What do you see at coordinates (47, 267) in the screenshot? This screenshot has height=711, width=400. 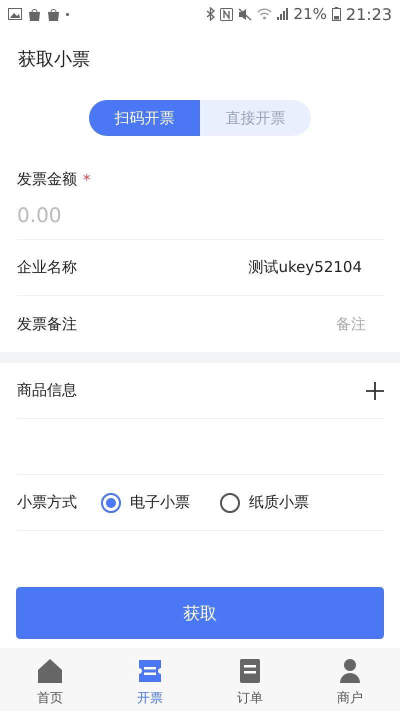 I see `field-label: 企业名称` at bounding box center [47, 267].